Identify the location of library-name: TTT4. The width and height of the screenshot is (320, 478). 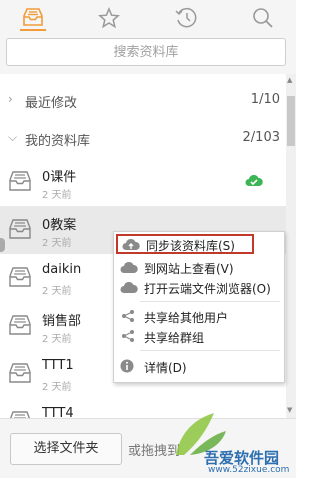
(58, 412).